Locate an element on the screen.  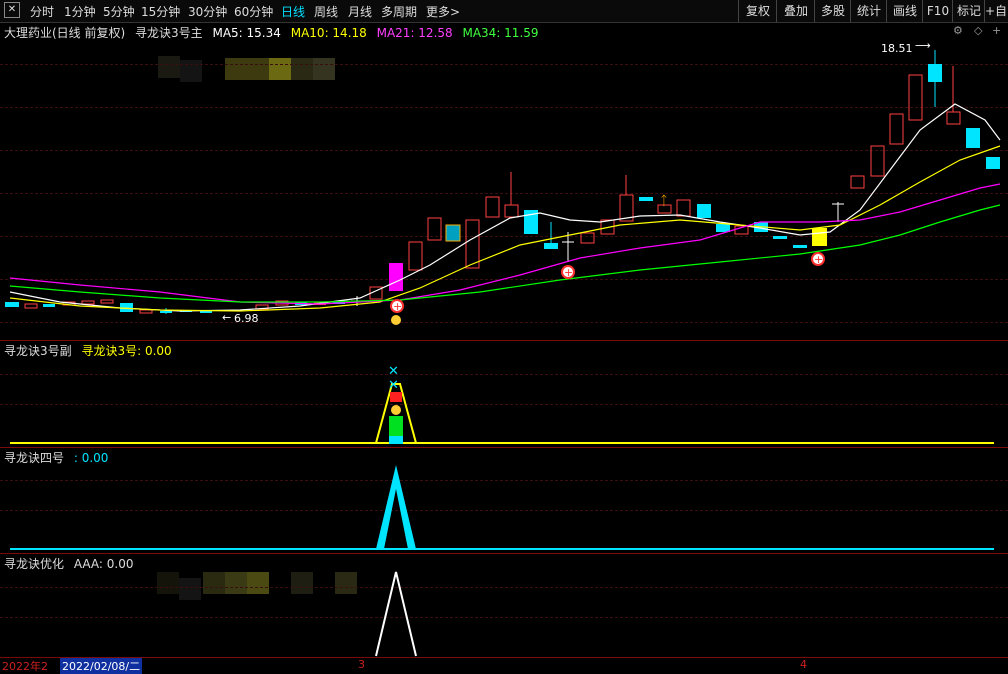
runner-icon is located at coordinates (453, 233).